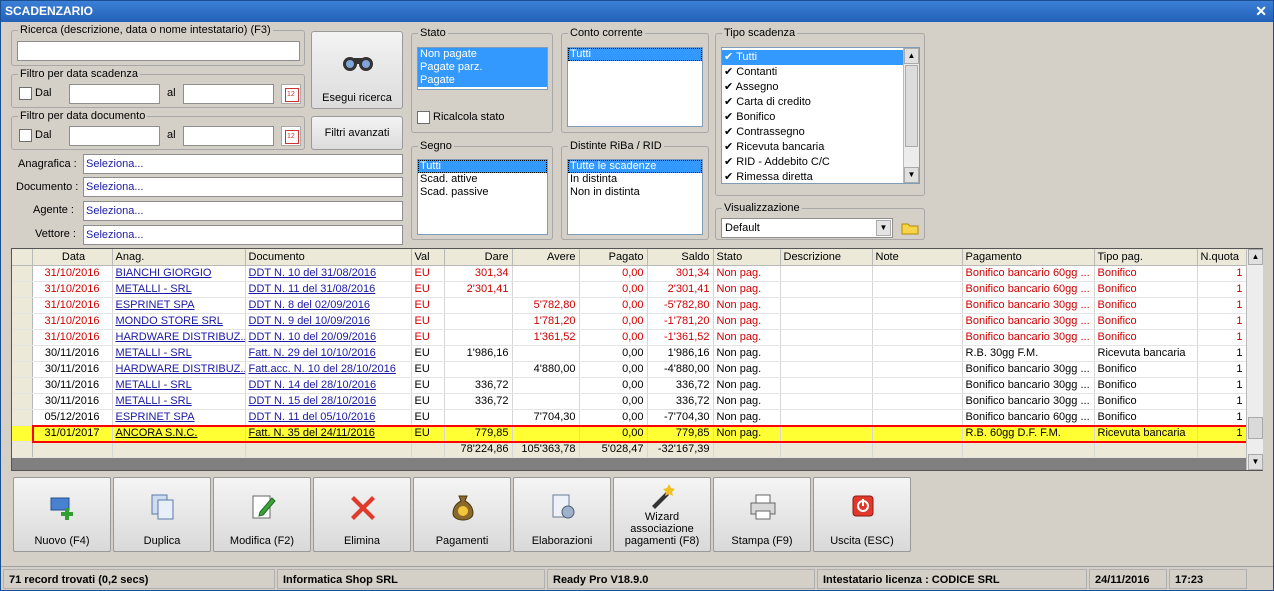  What do you see at coordinates (820, 162) in the screenshot?
I see `tipo-item-rid: ✔ RID - Addebito C/C` at bounding box center [820, 162].